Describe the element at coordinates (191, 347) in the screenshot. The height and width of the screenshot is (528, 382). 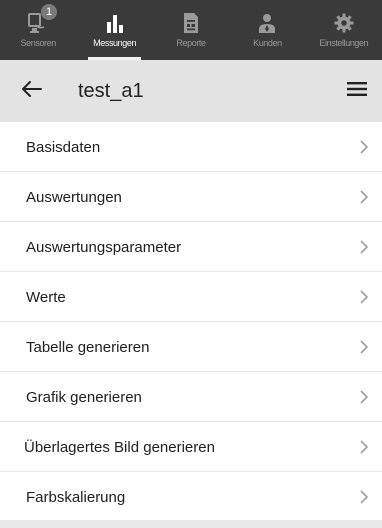
I see `list-item-tabelle-generieren: Tabelle generieren` at that location.